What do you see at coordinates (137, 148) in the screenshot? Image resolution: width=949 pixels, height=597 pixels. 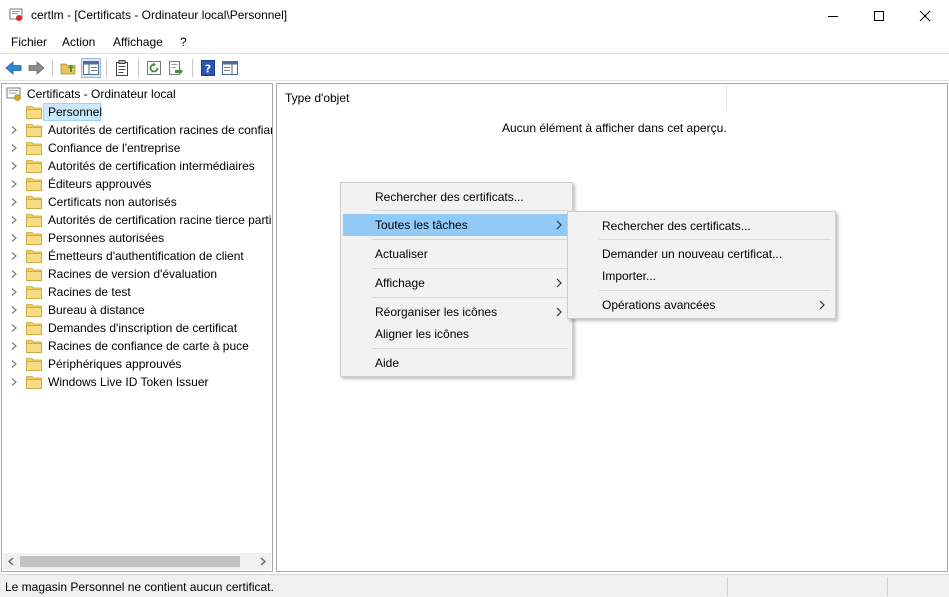 I see `tree-item: Confiance de l'entreprise` at bounding box center [137, 148].